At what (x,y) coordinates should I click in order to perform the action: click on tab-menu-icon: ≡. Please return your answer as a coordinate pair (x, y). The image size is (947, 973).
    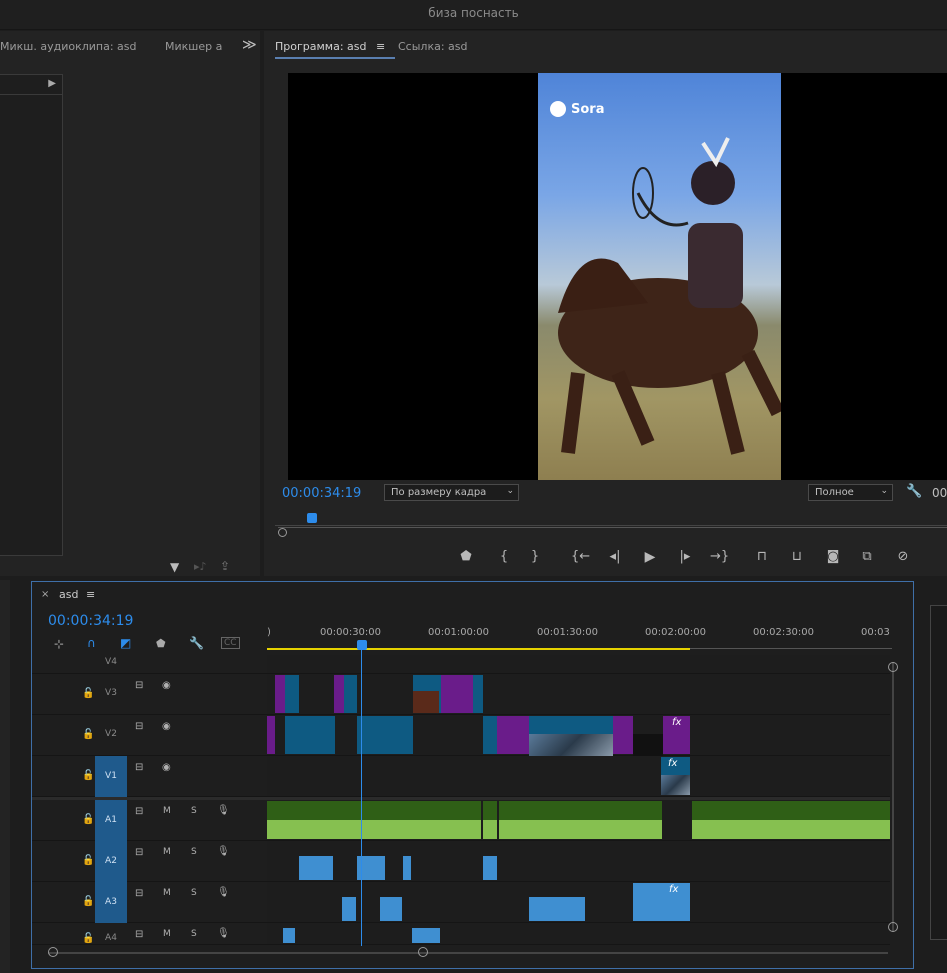
    Looking at the image, I should click on (380, 46).